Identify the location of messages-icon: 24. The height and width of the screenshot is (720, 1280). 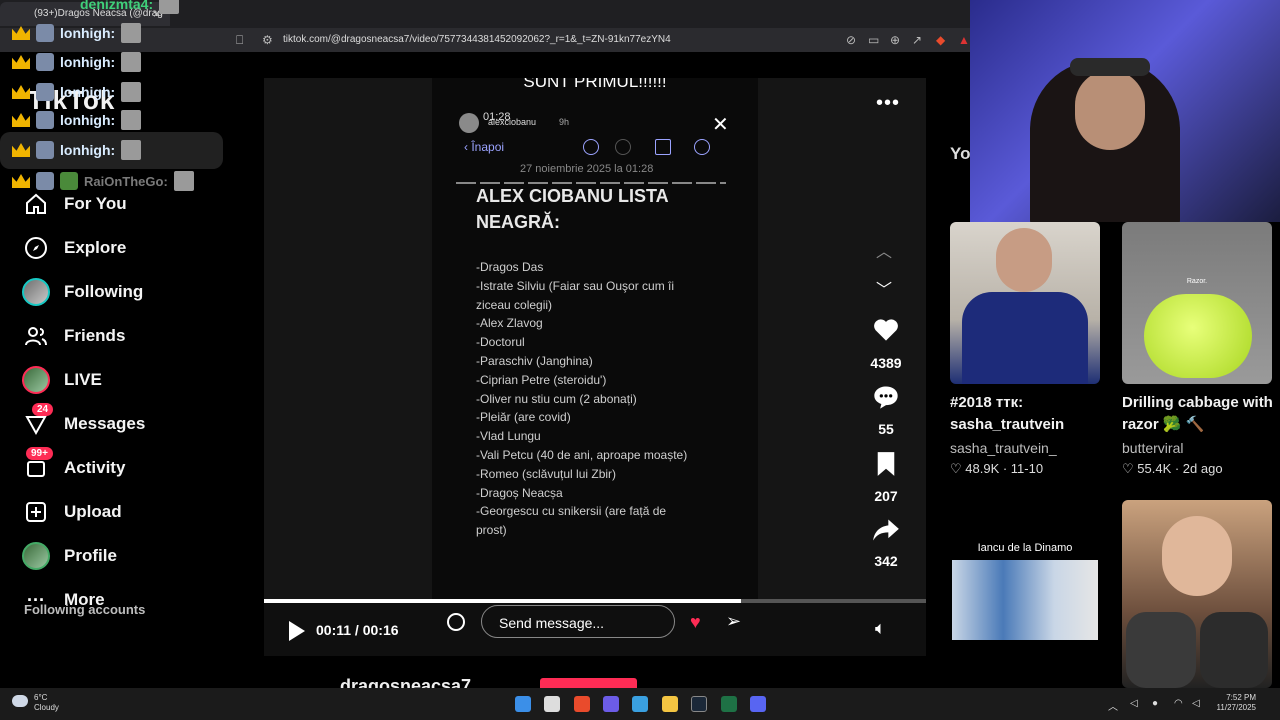
(38, 420).